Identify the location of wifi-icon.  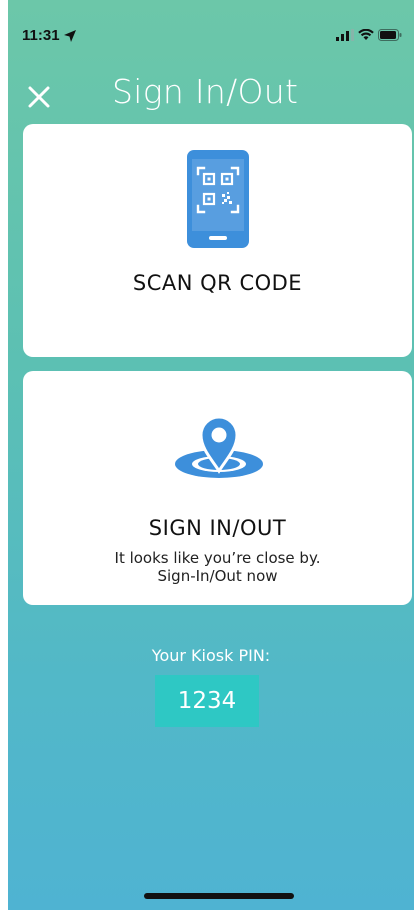
(366, 34).